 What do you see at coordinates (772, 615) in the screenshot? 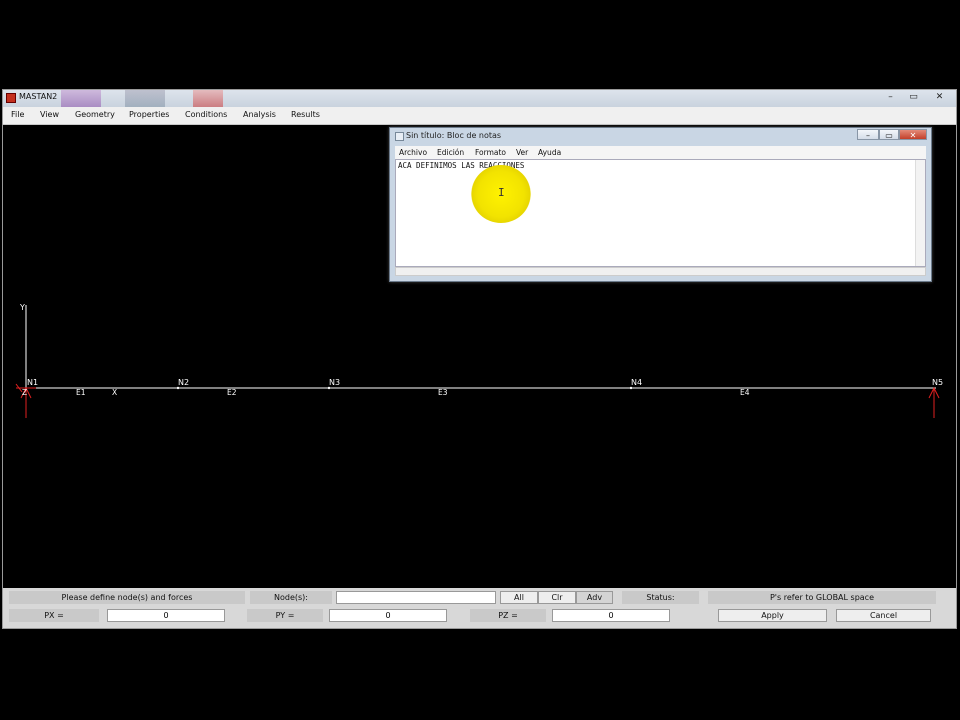
I see `apply-button: Apply` at bounding box center [772, 615].